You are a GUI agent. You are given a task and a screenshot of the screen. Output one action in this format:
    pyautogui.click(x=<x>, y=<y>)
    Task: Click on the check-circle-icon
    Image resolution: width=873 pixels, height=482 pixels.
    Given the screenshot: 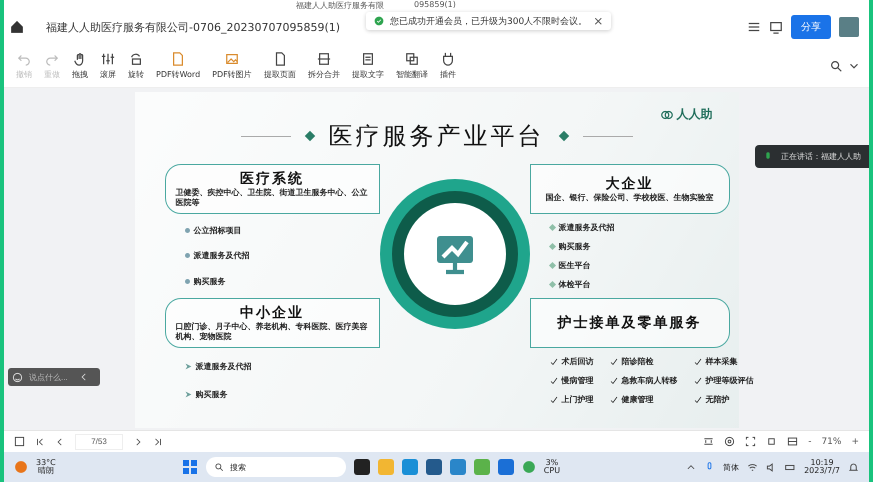 What is the action you would take?
    pyautogui.click(x=379, y=21)
    